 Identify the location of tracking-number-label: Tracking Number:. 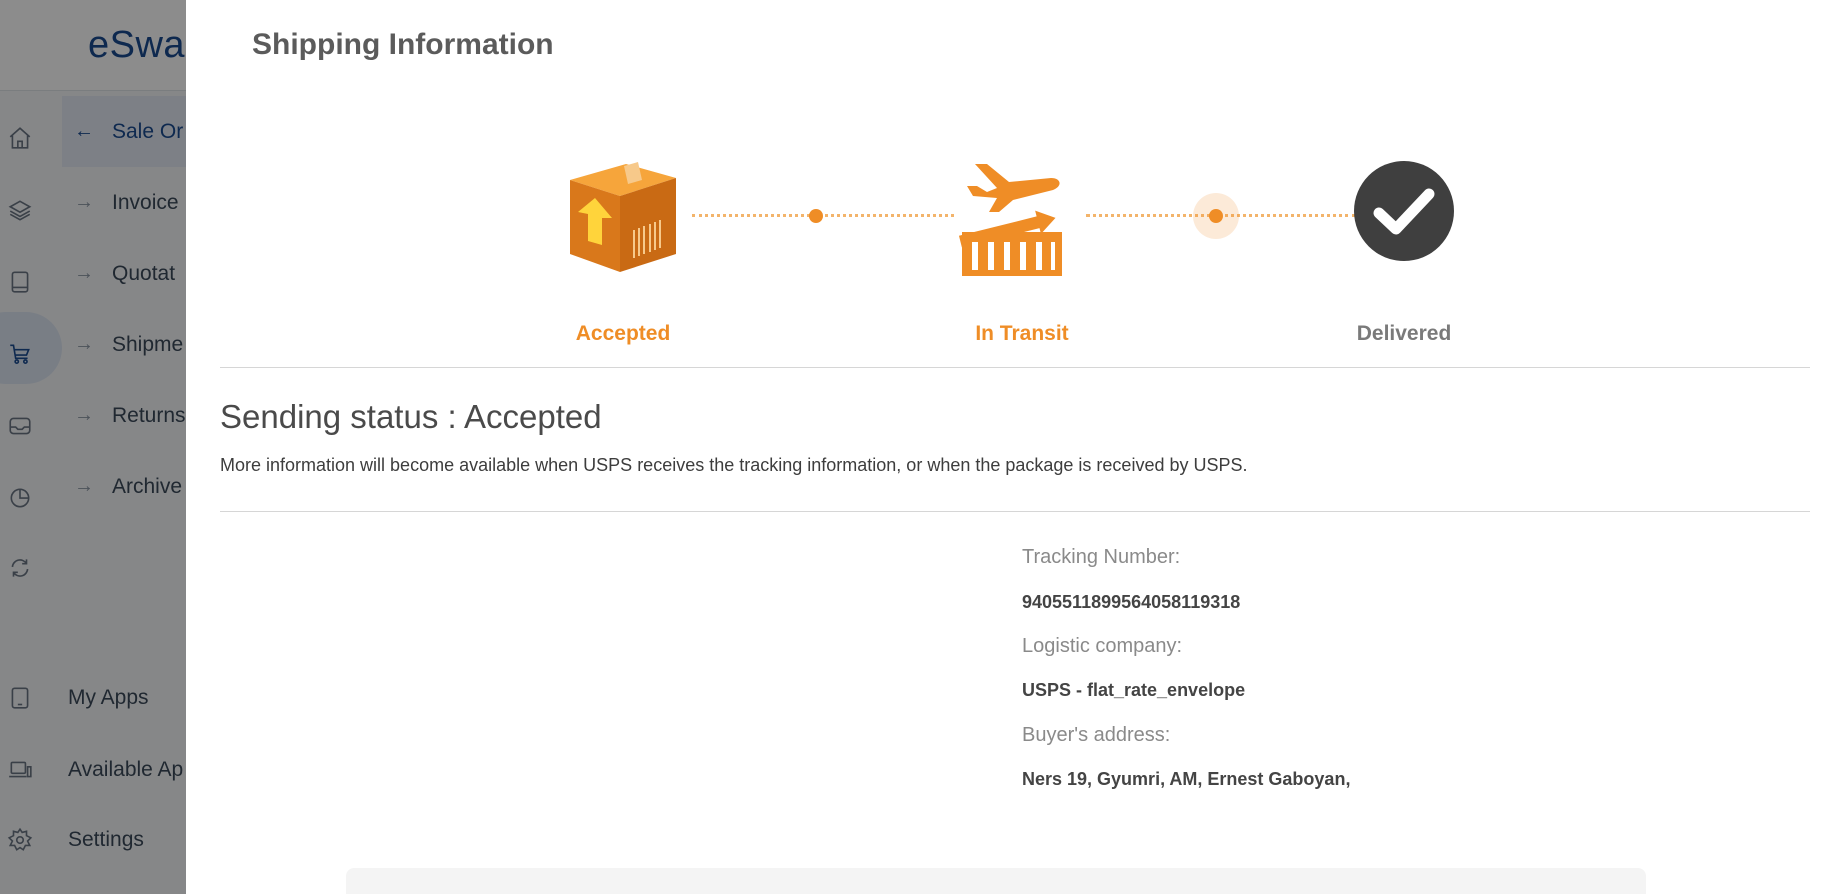
(1101, 557).